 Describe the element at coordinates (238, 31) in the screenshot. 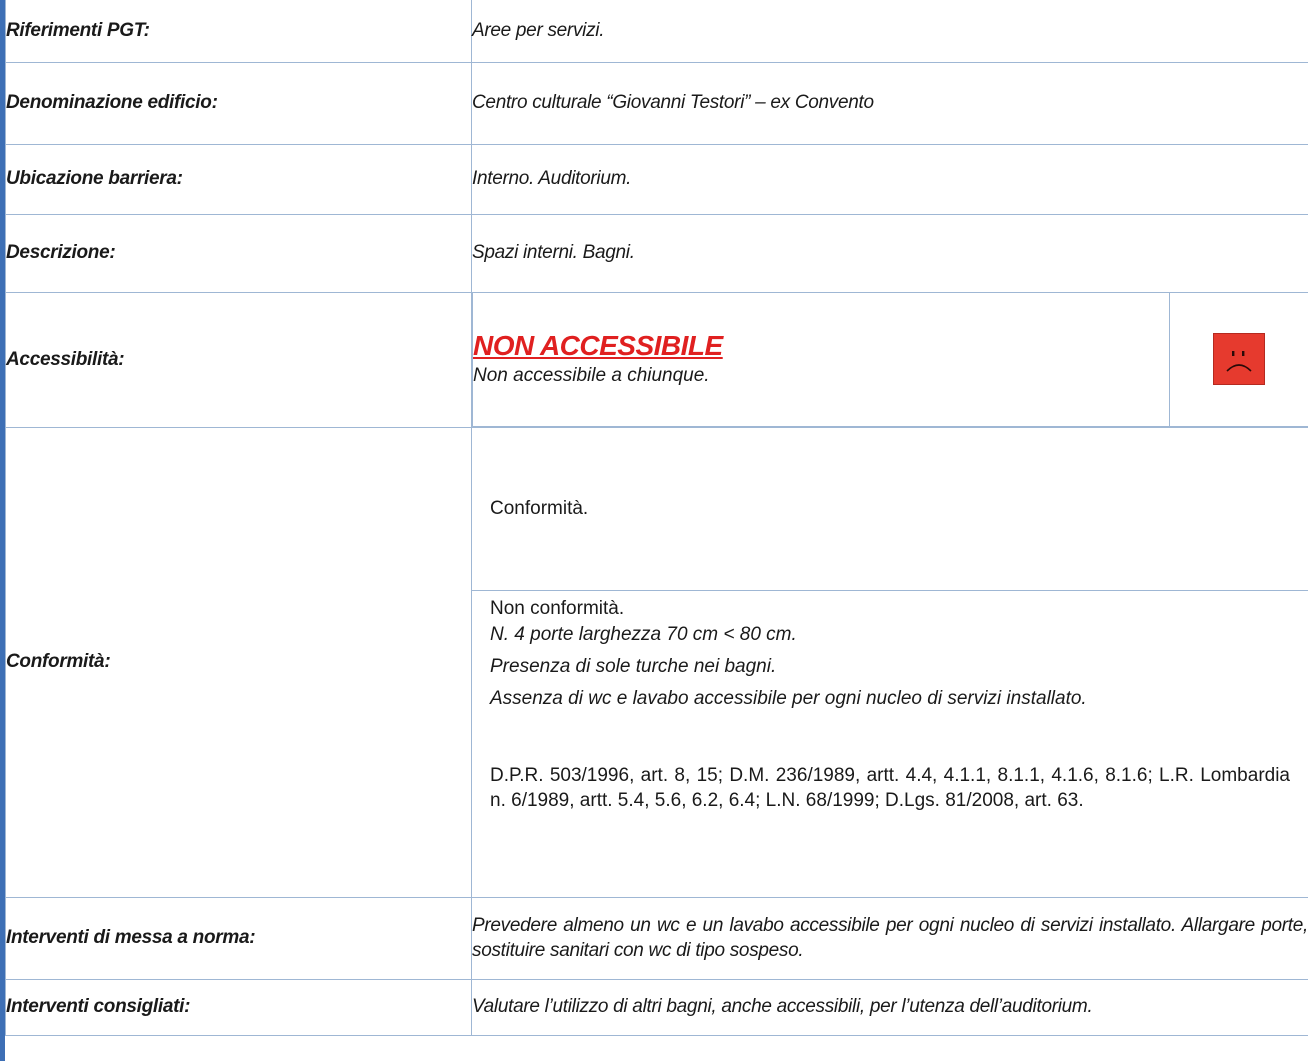

I see `label-riferimenti-pgt: Riferimenti PGT:` at that location.